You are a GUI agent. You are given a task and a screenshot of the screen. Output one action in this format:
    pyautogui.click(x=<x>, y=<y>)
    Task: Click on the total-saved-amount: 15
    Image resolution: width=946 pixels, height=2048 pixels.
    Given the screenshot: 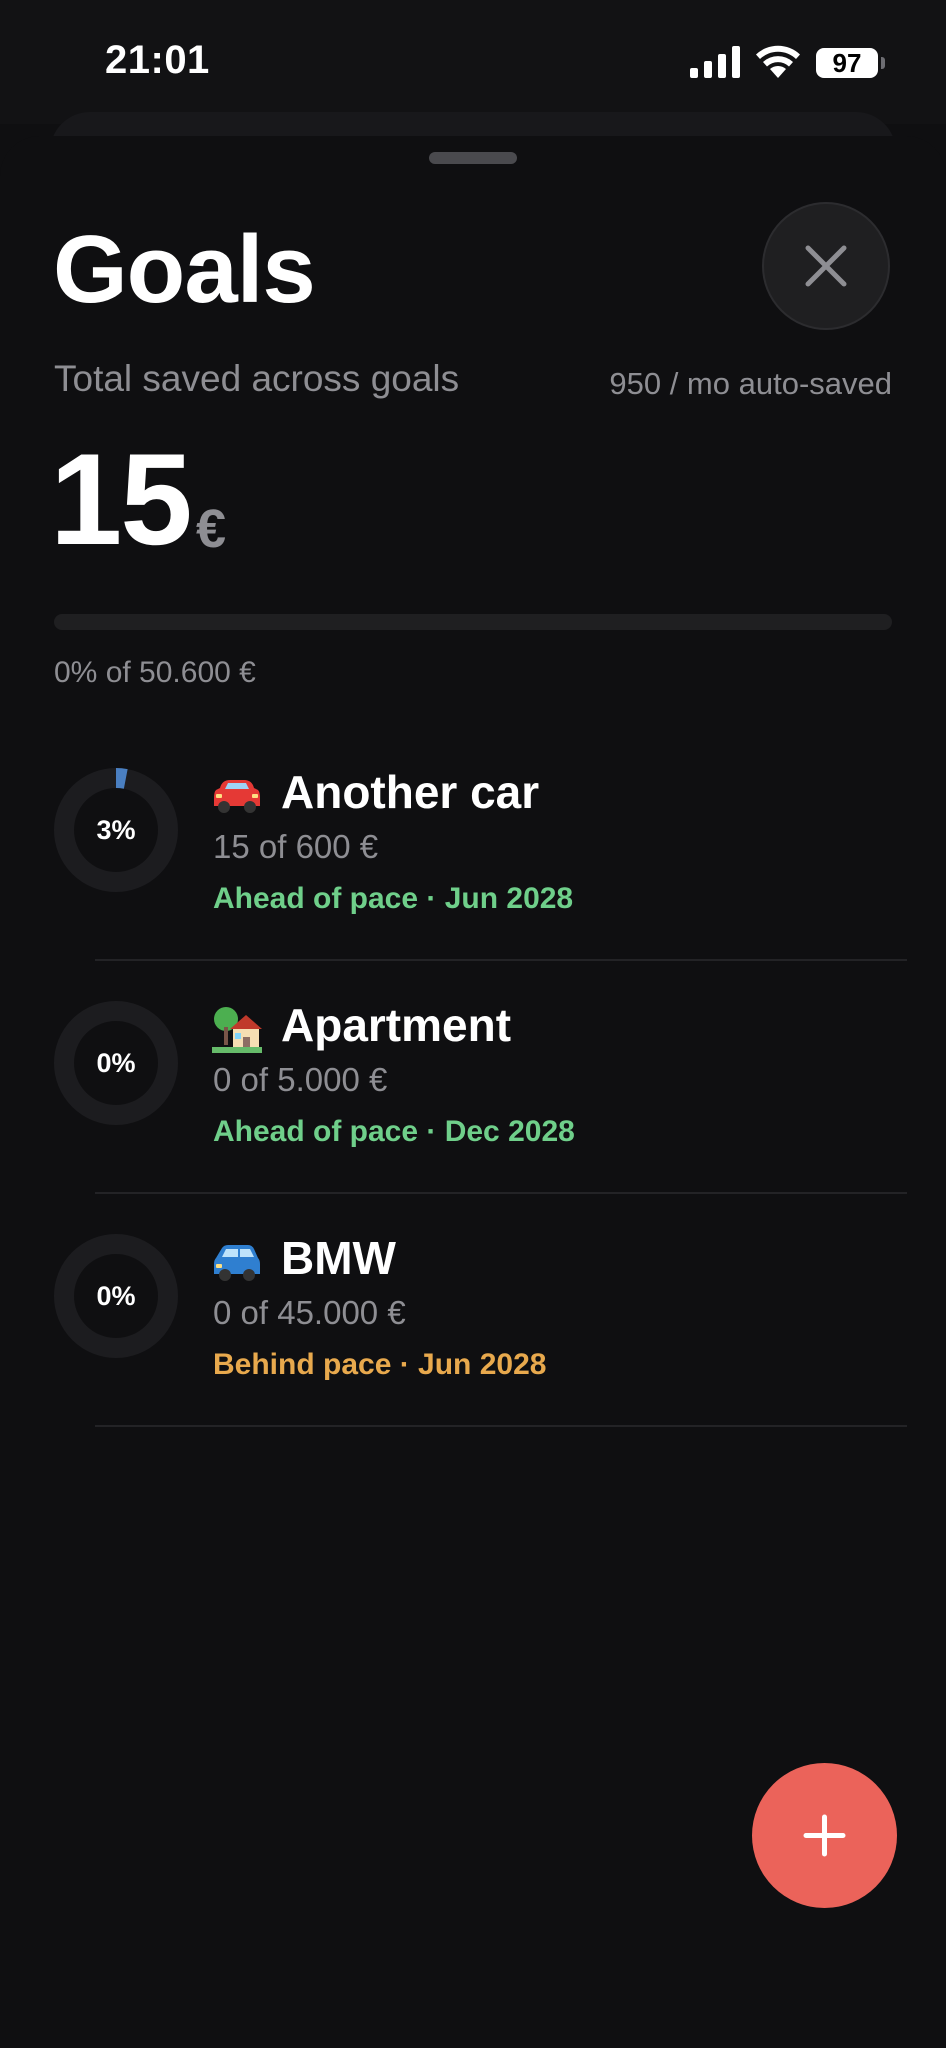 What is the action you would take?
    pyautogui.click(x=121, y=499)
    